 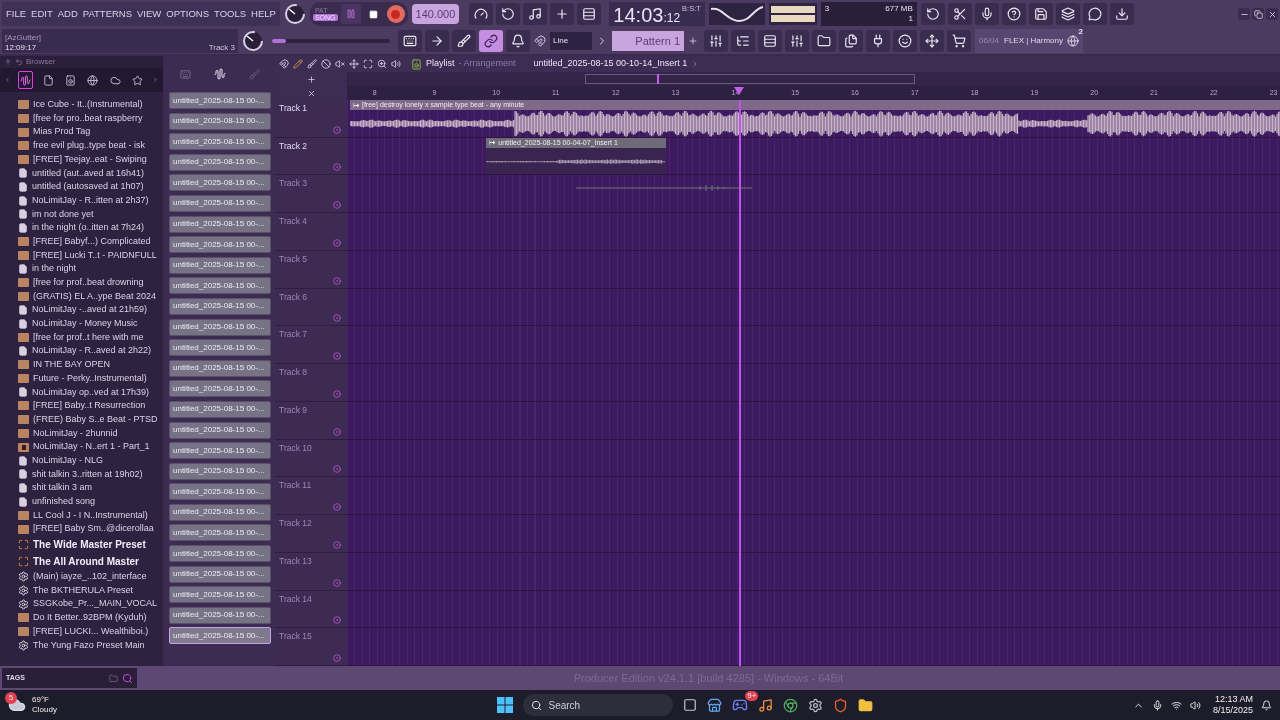 What do you see at coordinates (766, 705) in the screenshot?
I see `music-app-icon` at bounding box center [766, 705].